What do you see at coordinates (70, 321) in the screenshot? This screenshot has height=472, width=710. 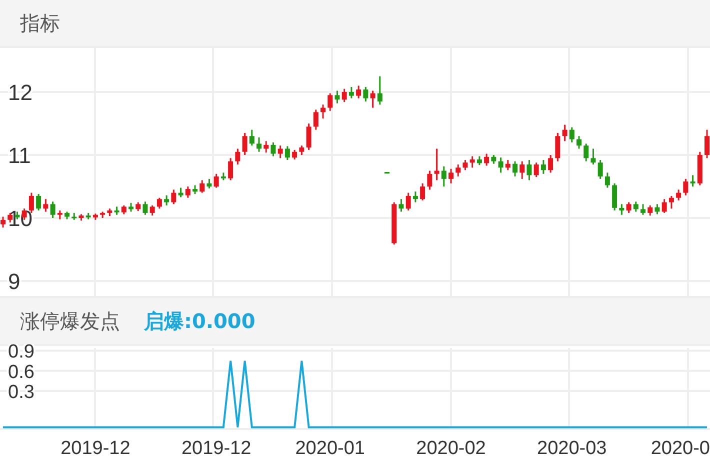 I see `signal-title: 涨停爆发点` at bounding box center [70, 321].